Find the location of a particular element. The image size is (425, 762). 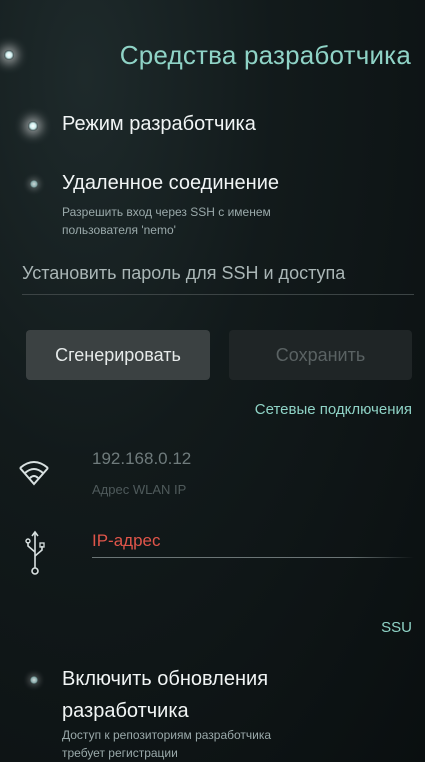

developer-updates-label-2: разработчика is located at coordinates (125, 711).